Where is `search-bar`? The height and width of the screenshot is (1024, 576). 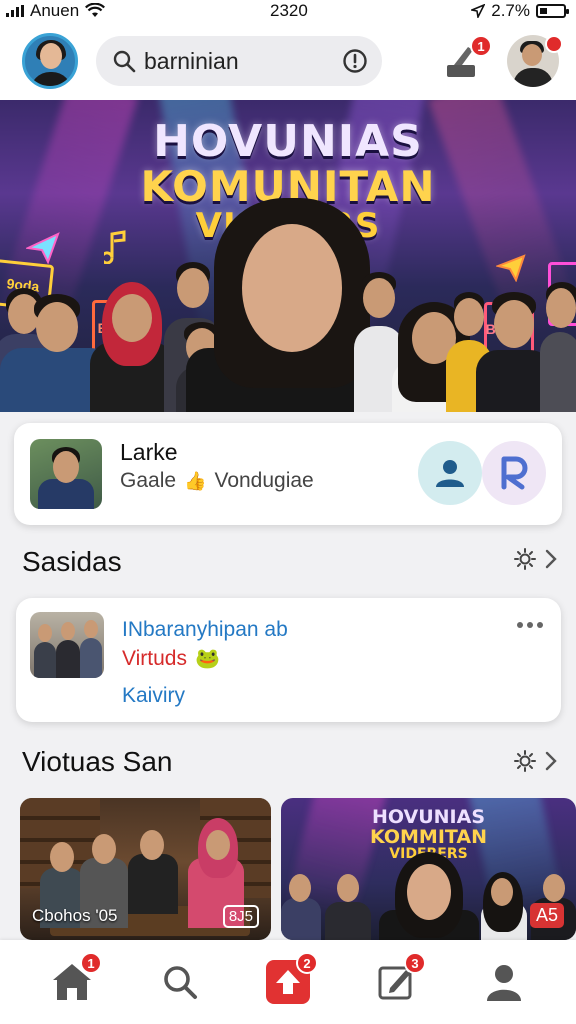
search-bar is located at coordinates (239, 61).